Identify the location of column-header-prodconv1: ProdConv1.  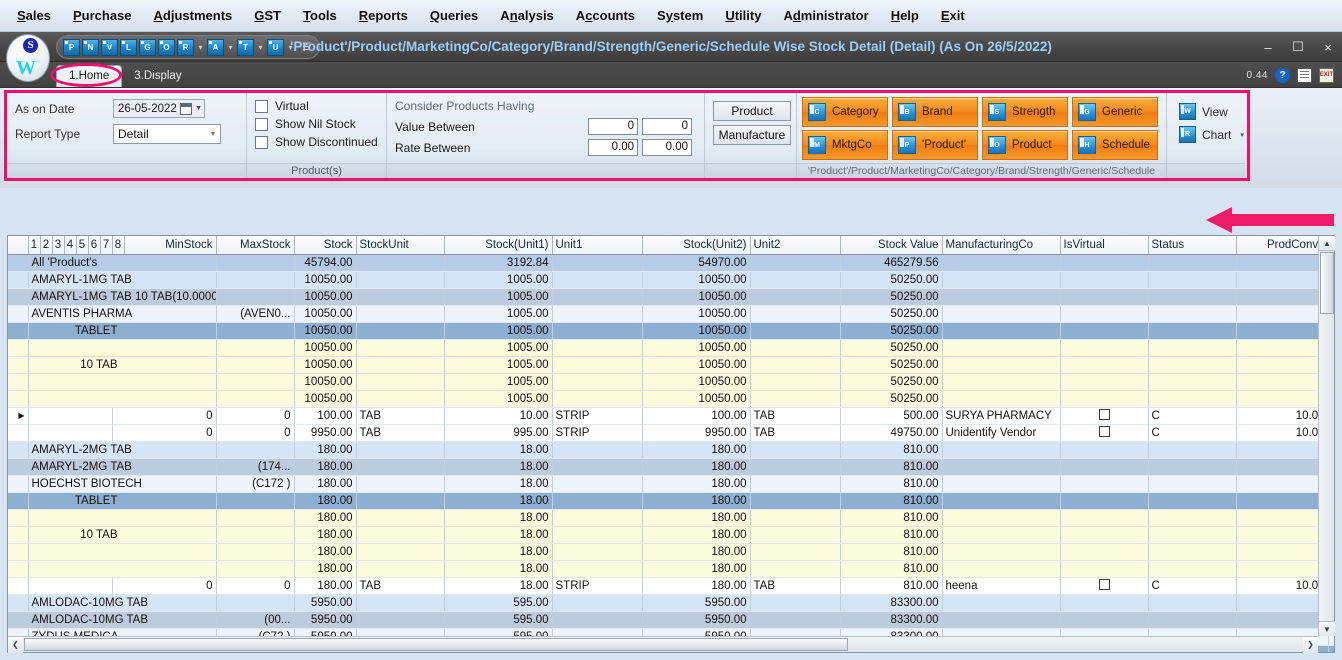
(1282, 245).